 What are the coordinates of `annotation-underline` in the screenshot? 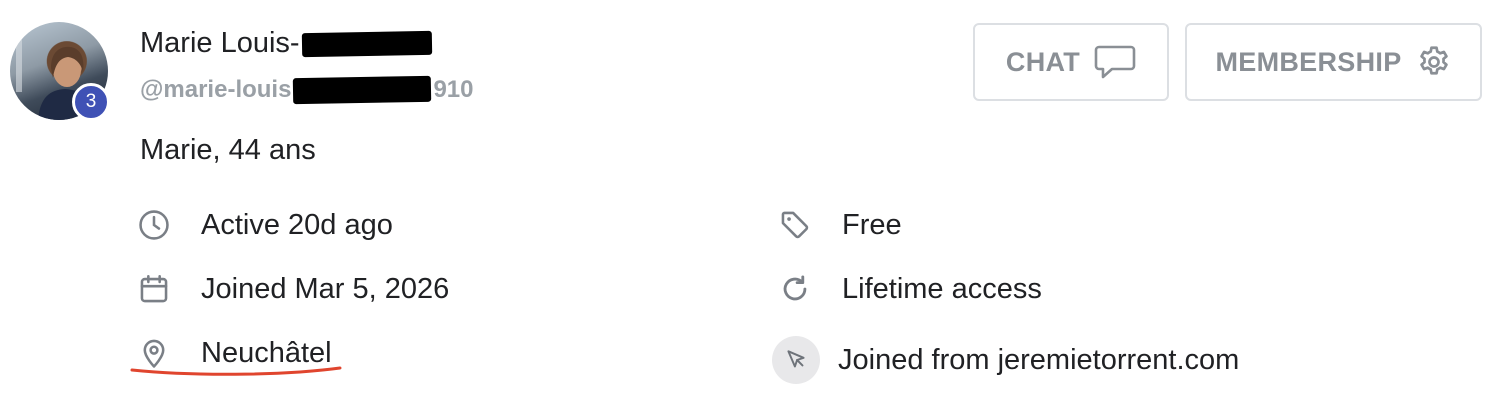 It's located at (236, 371).